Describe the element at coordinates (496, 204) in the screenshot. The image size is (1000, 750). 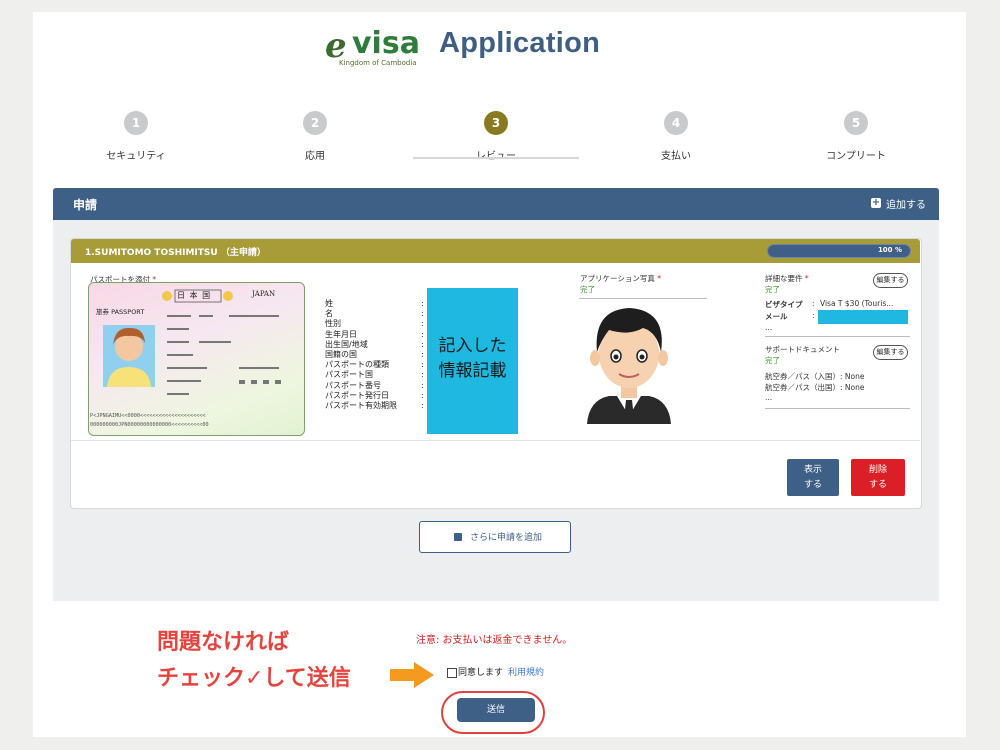
I see `panel-header` at that location.